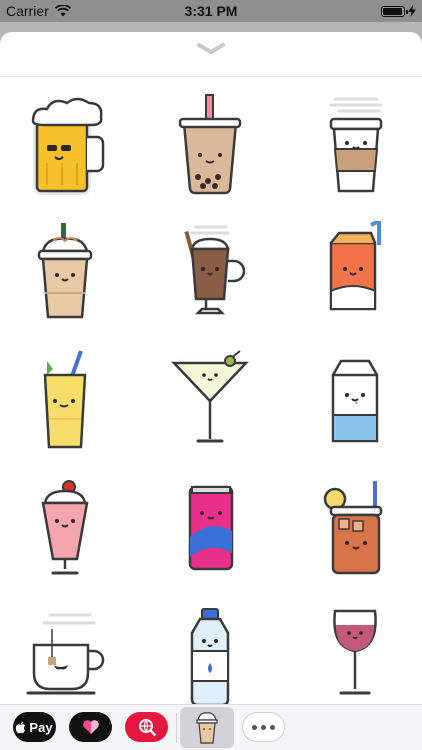  What do you see at coordinates (355, 145) in the screenshot?
I see `coffee-cup-sticker` at bounding box center [355, 145].